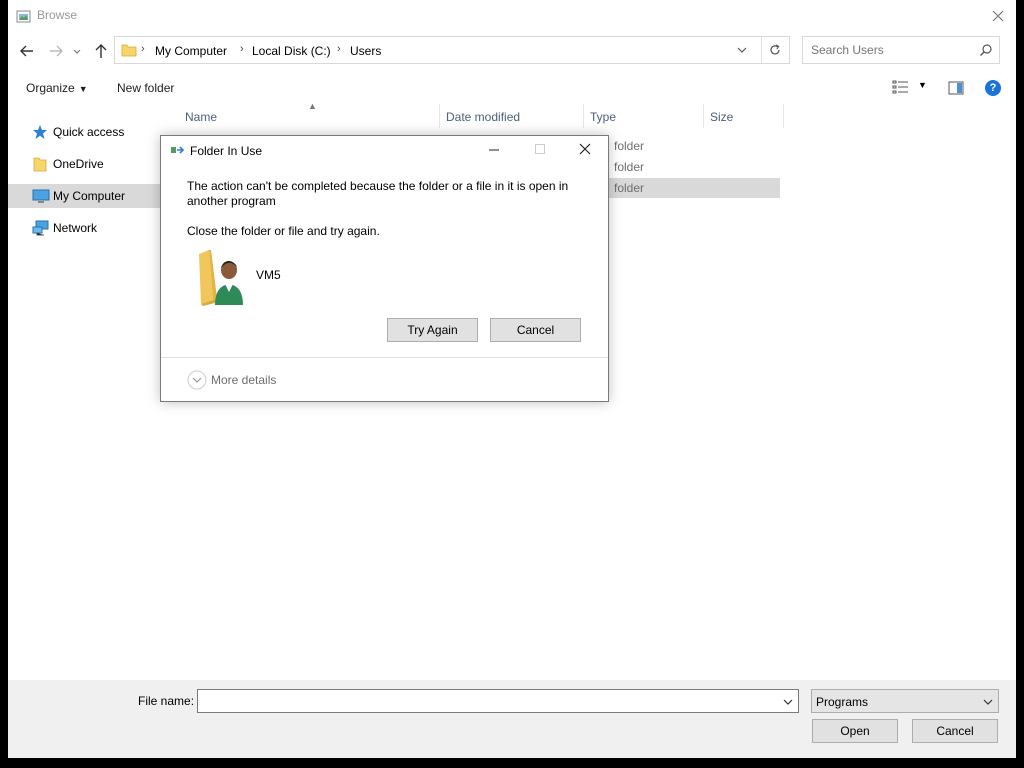  I want to click on command-bar: Organize ▼ New folder ▼ ?, so click(512, 88).